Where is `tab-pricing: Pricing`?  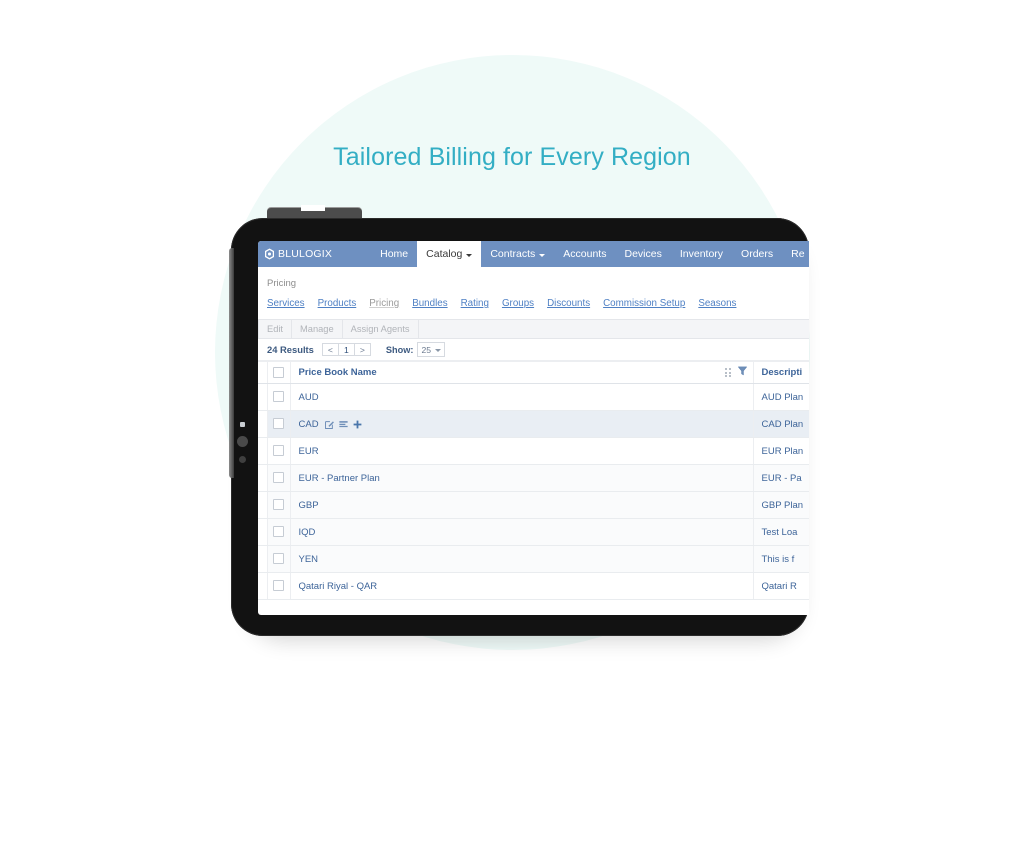 tab-pricing: Pricing is located at coordinates (384, 303).